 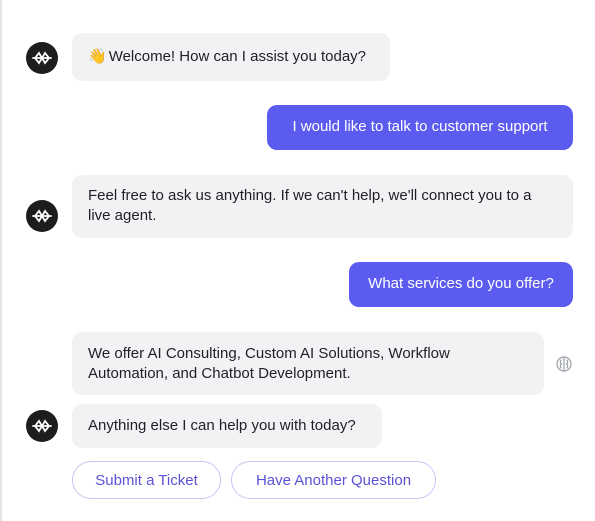 I want to click on another-question-button: Have Another Question, so click(x=333, y=480).